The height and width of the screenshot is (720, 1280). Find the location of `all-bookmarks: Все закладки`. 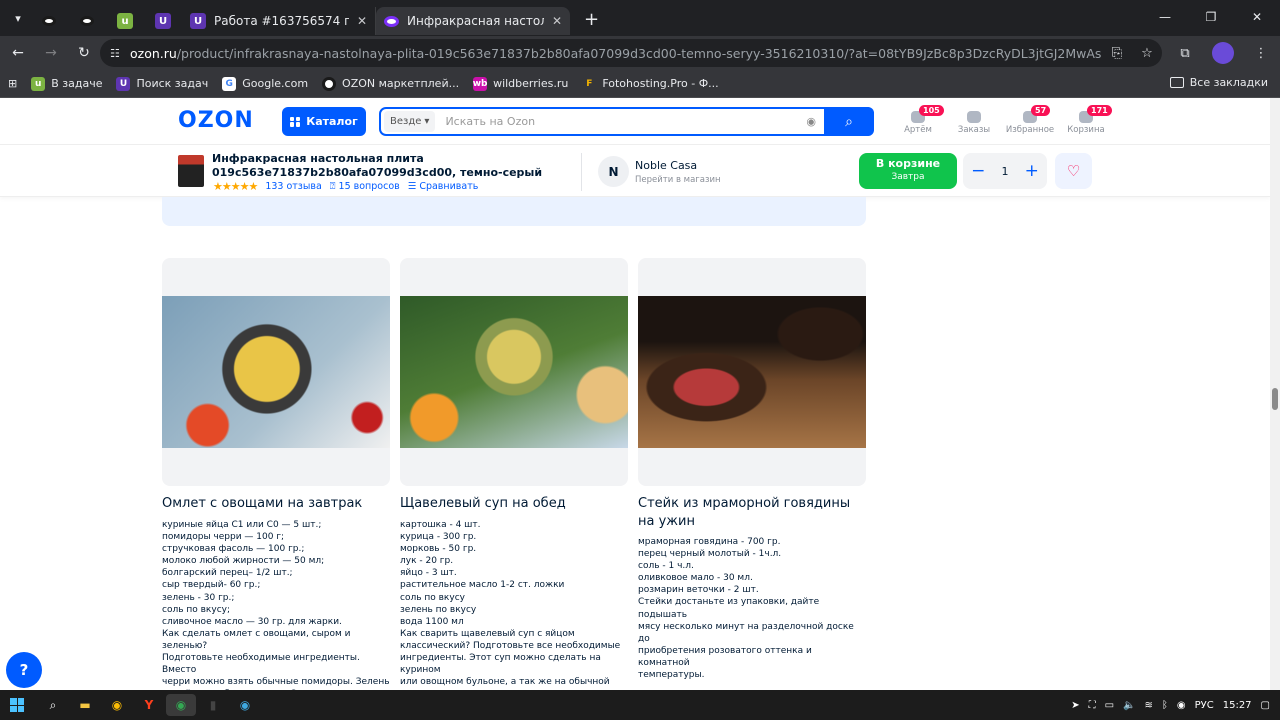

all-bookmarks: Все закладки is located at coordinates (1218, 82).